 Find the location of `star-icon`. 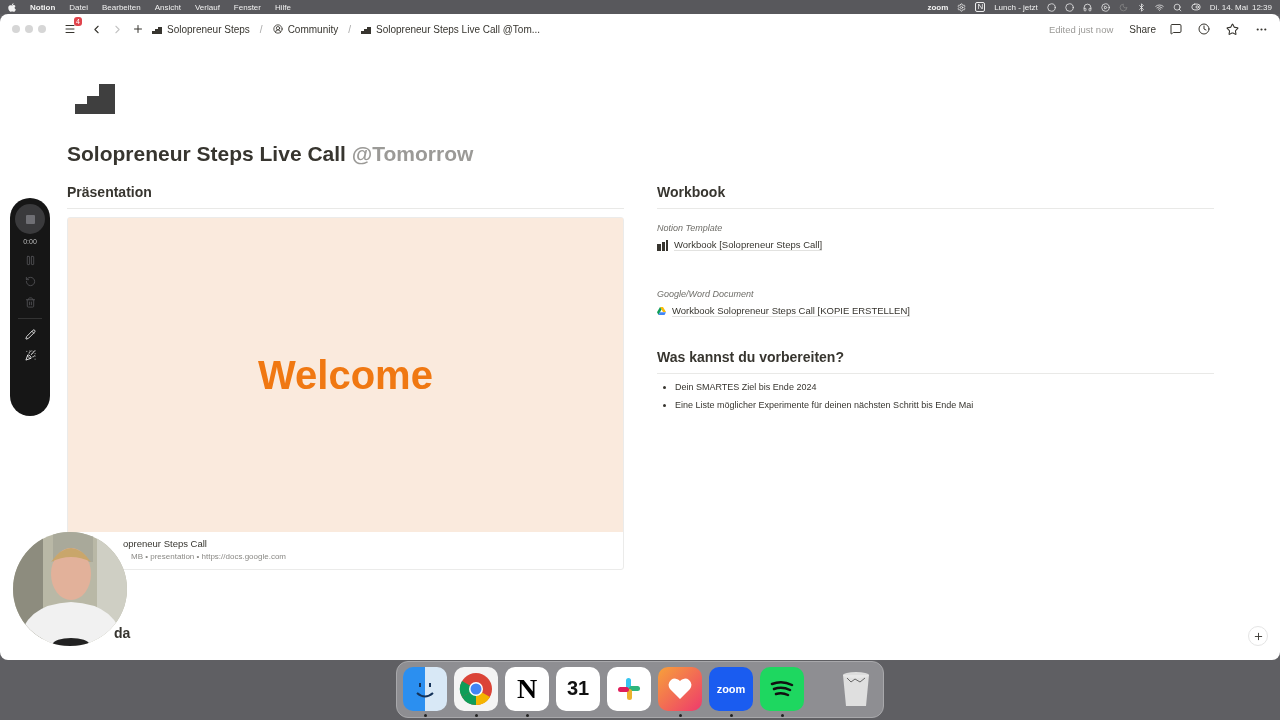

star-icon is located at coordinates (1232, 29).